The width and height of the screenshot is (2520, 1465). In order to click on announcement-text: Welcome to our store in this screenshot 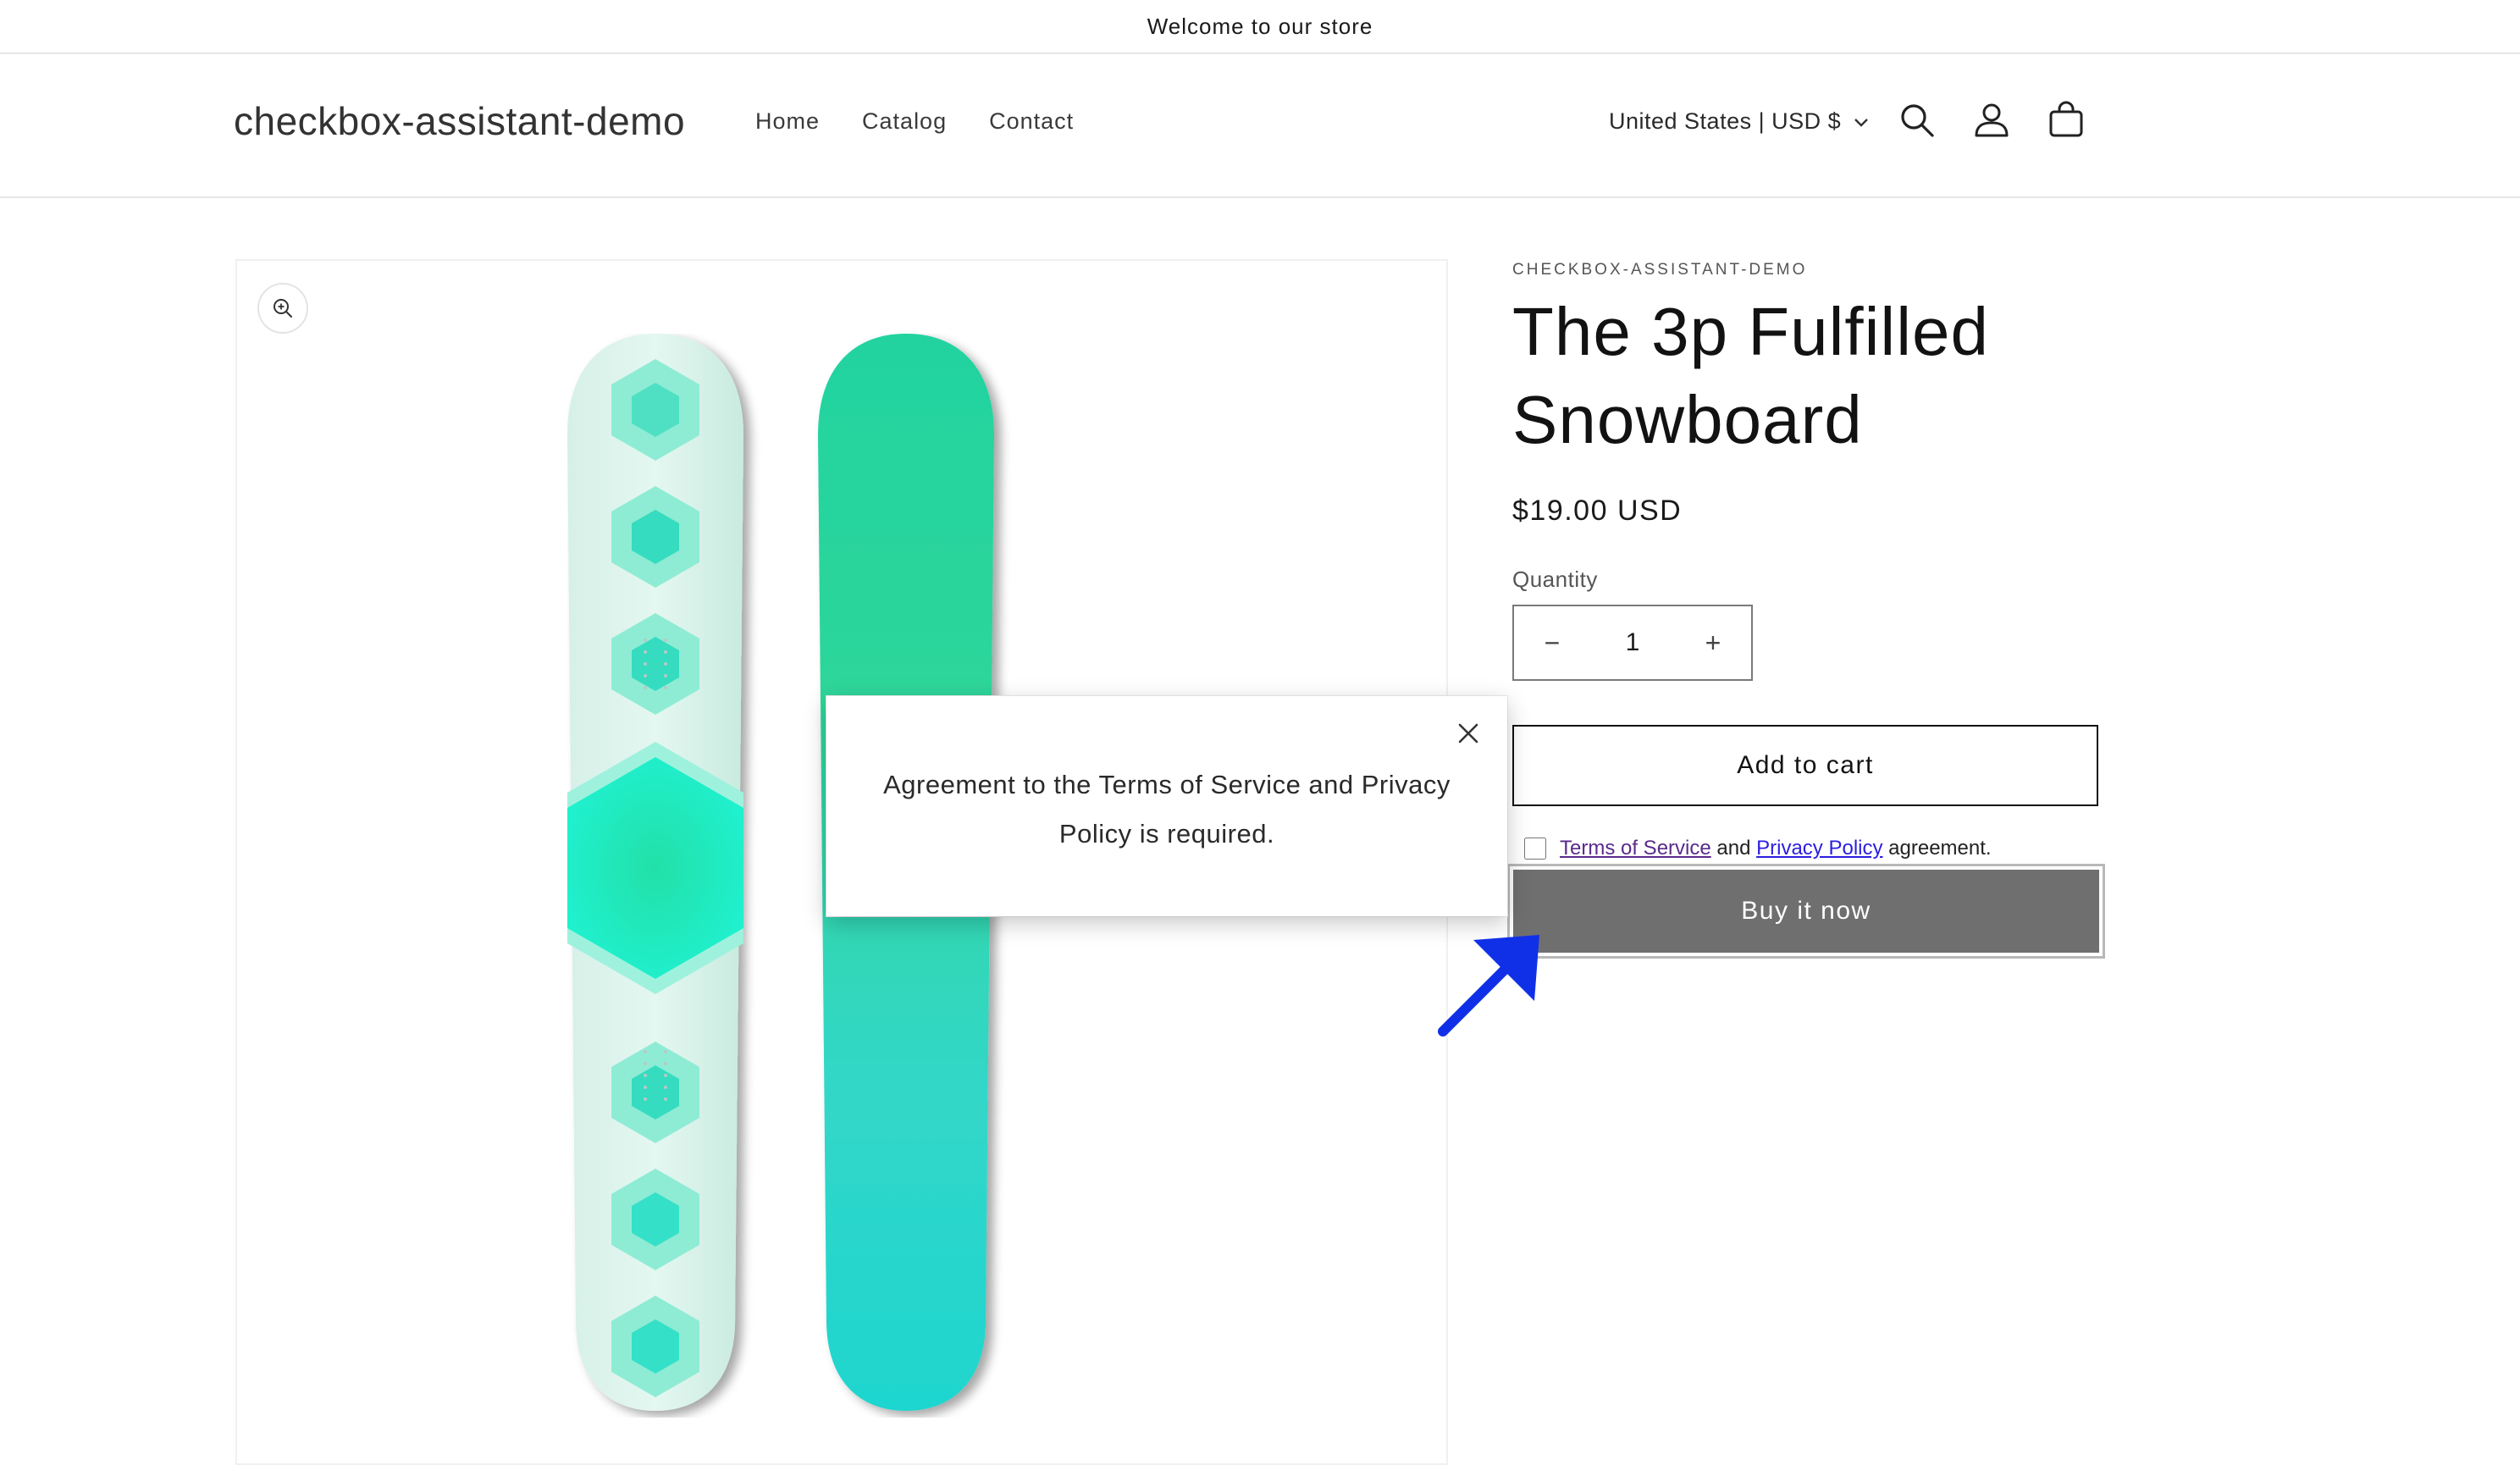, I will do `click(1260, 26)`.